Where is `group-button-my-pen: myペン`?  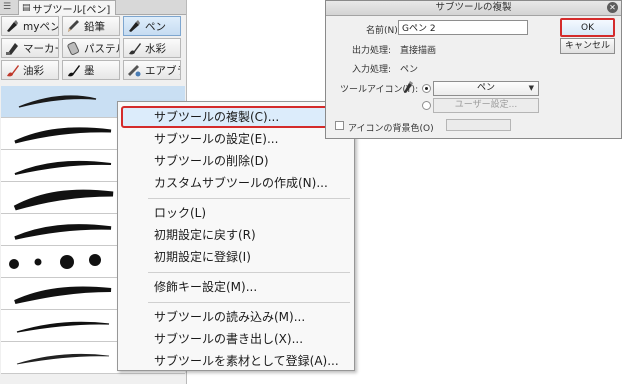 group-button-my-pen: myペン is located at coordinates (30, 26).